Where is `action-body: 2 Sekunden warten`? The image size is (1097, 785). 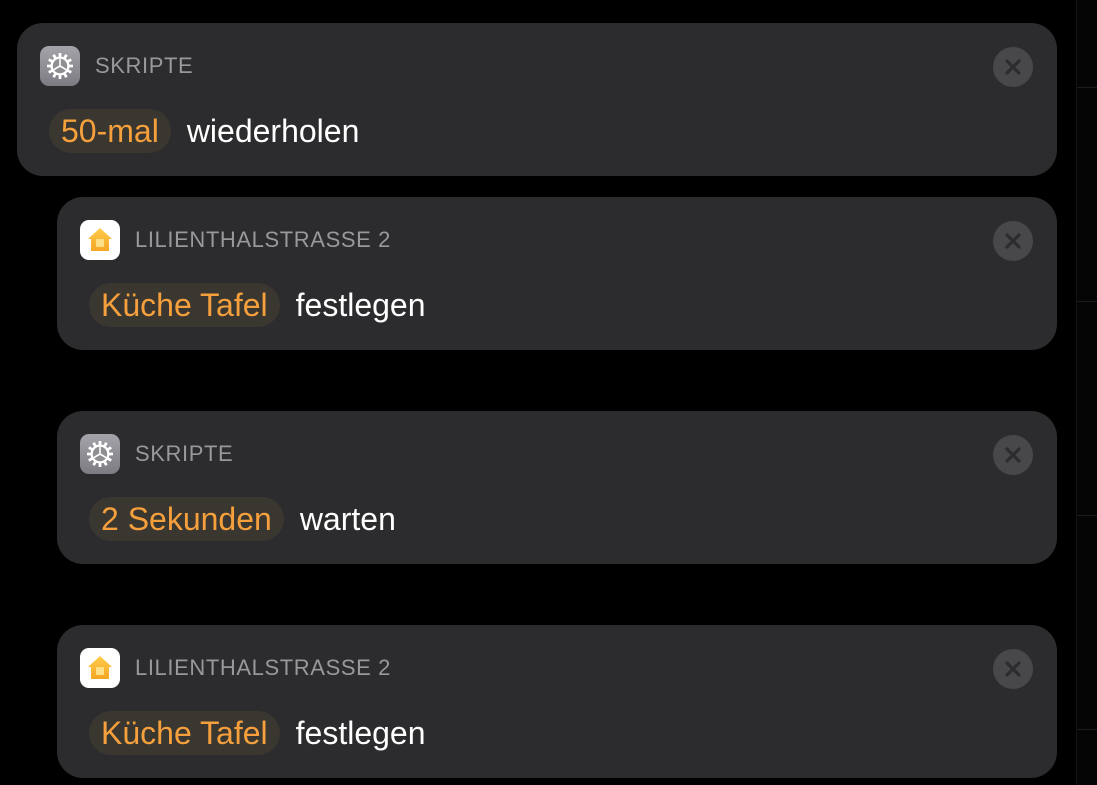 action-body: 2 Sekunden warten is located at coordinates (242, 519).